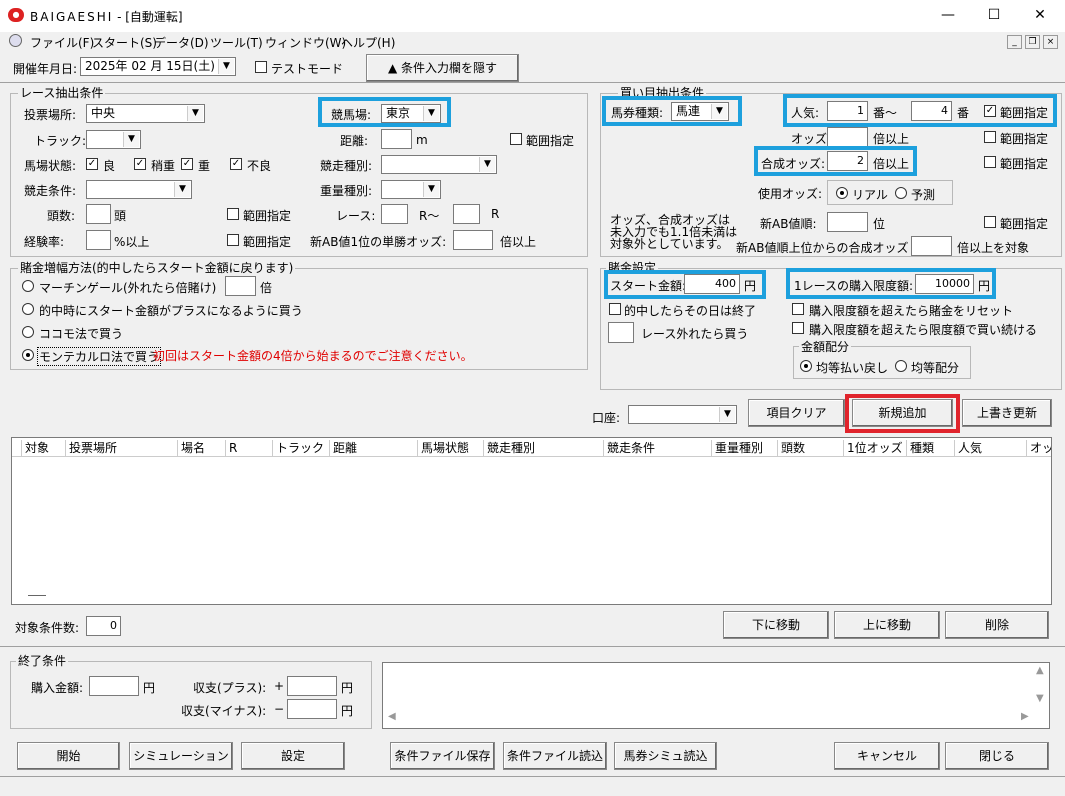 This screenshot has height=796, width=1065. I want to click on start-button: 開始, so click(68, 756).